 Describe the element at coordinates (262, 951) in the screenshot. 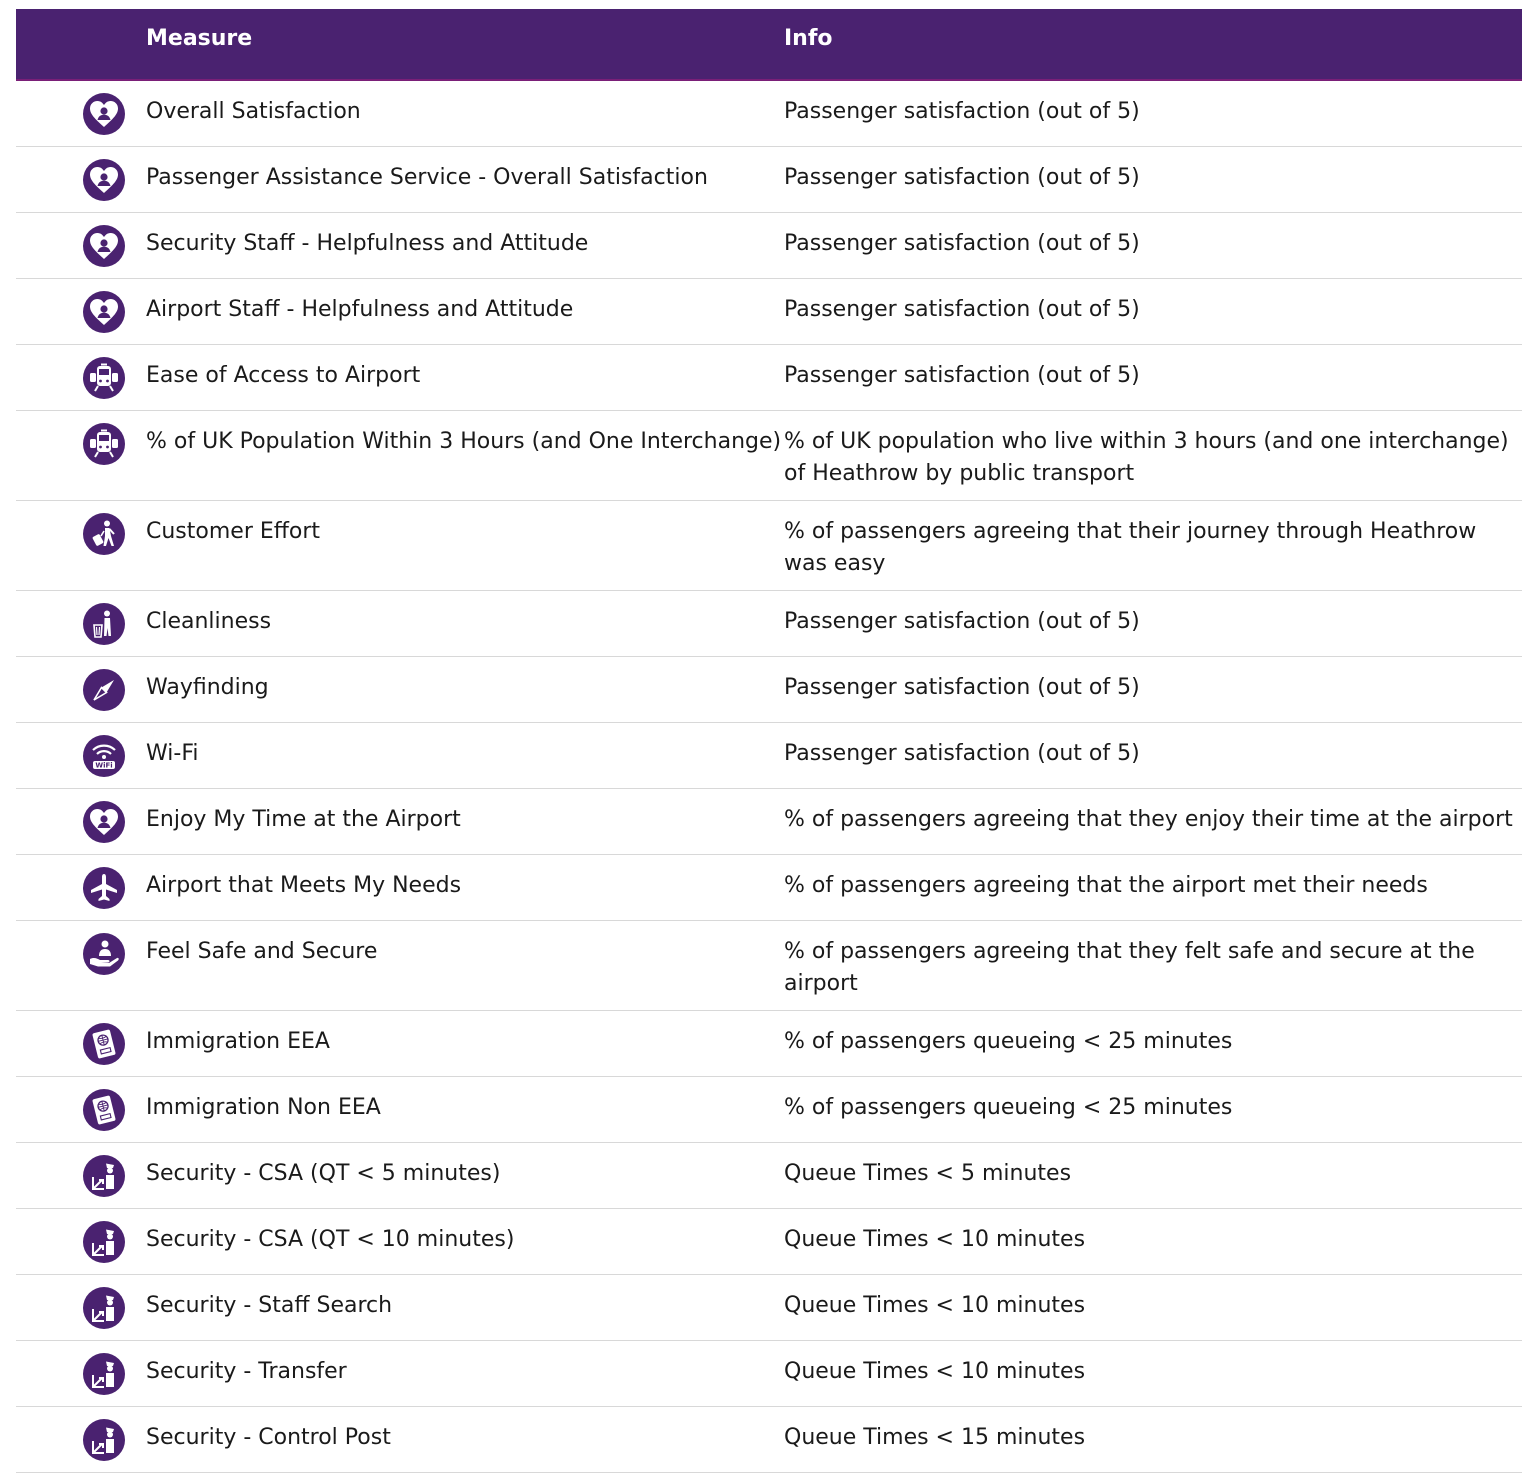

I see `measure-cell: Feel Safe and Secure` at that location.